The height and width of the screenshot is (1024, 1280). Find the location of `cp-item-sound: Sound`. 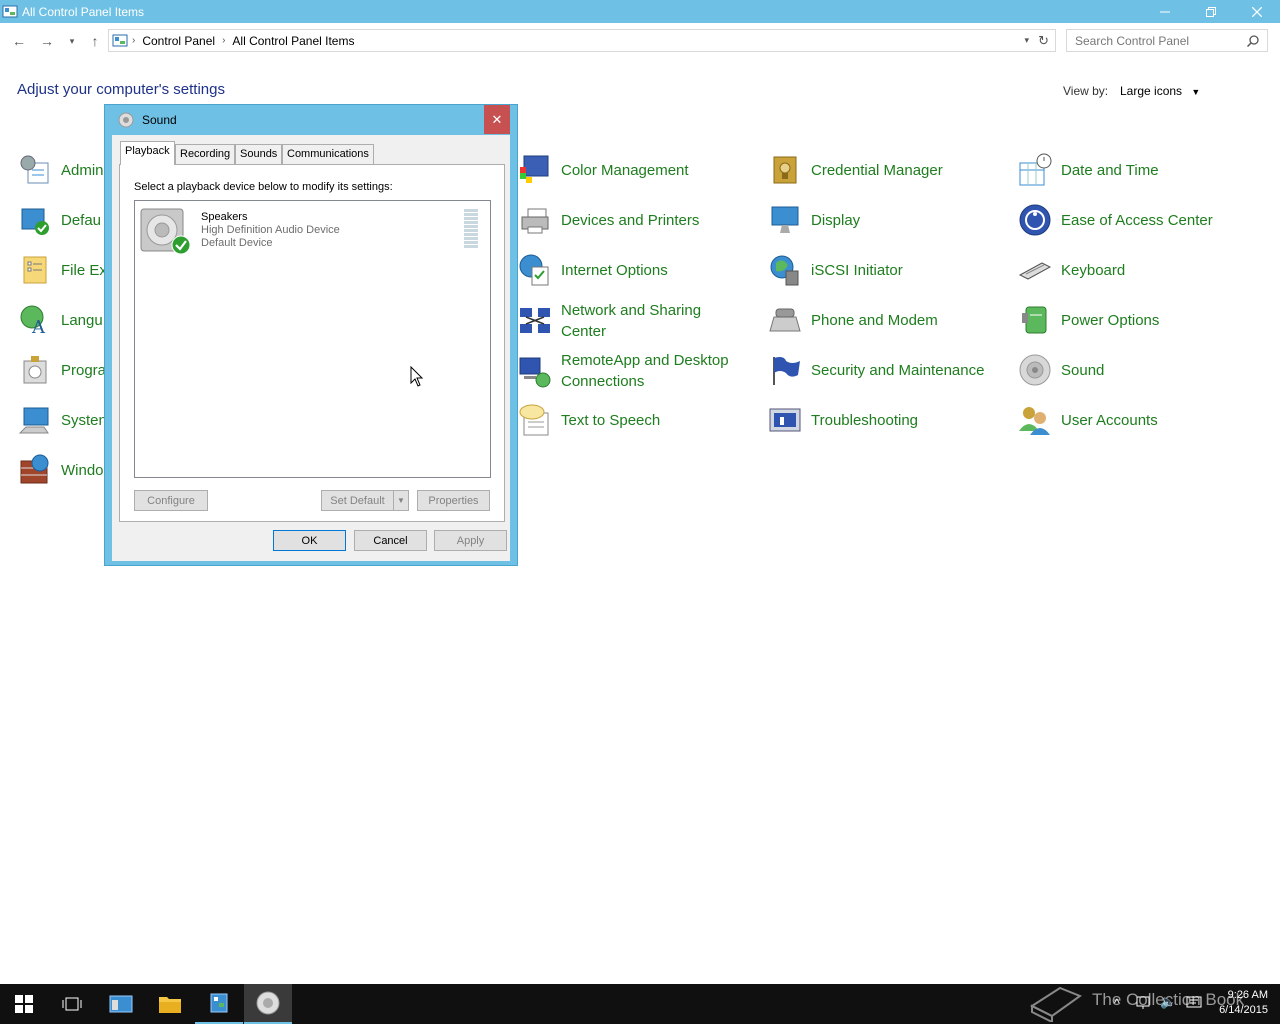

cp-item-sound: Sound is located at coordinates (1061, 370).